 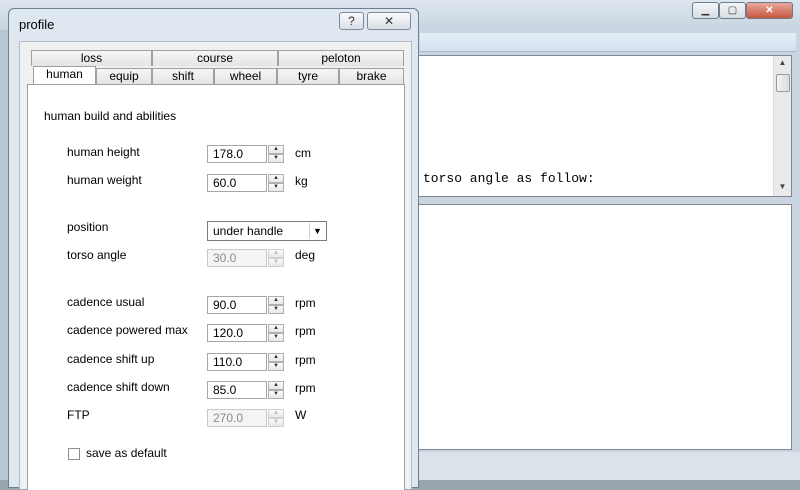 What do you see at coordinates (305, 255) in the screenshot?
I see `torso-unit: deg` at bounding box center [305, 255].